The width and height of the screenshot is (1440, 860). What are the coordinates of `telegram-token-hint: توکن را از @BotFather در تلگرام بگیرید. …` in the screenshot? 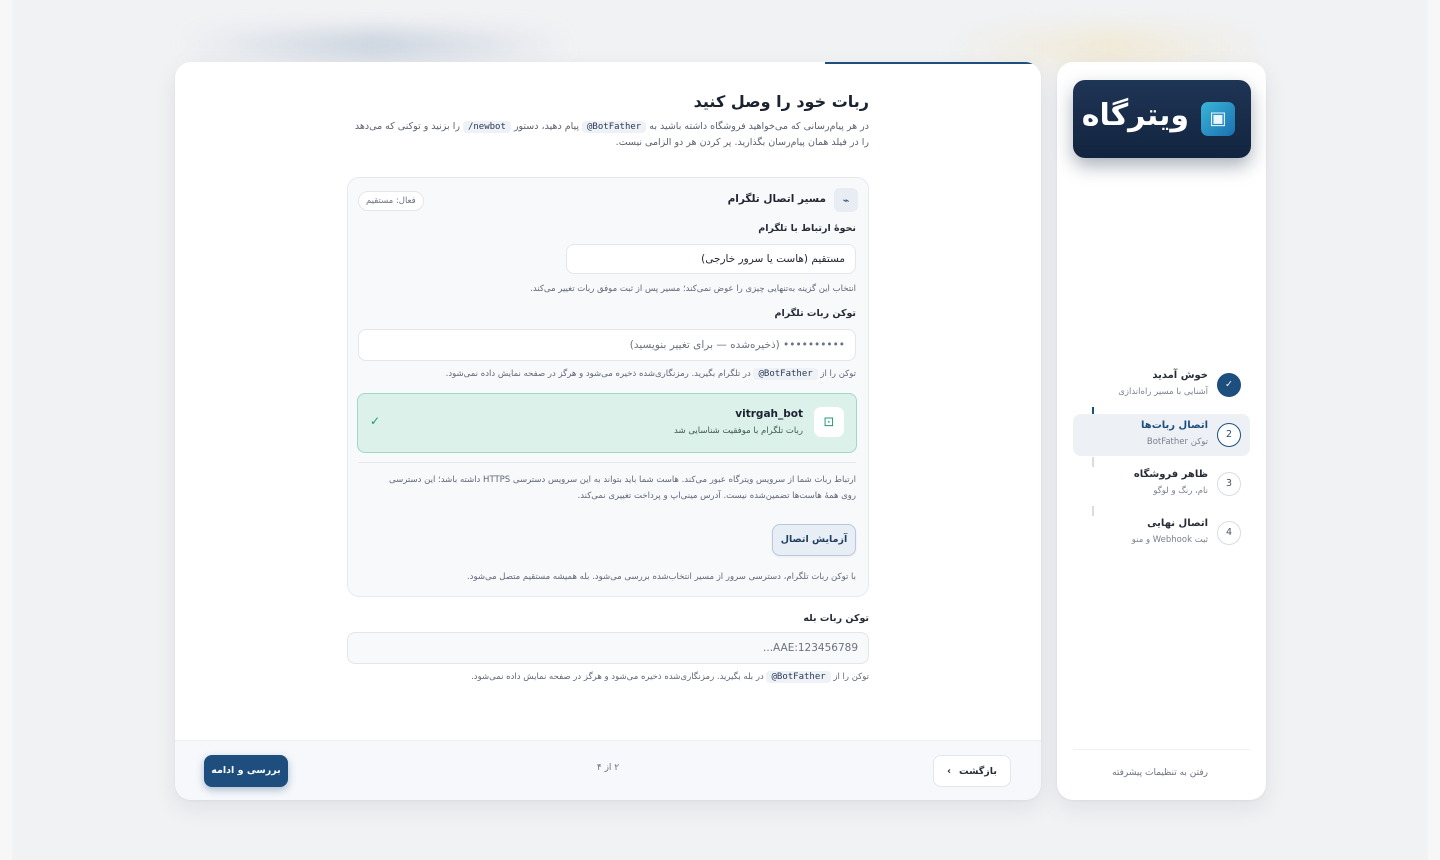 It's located at (650, 374).